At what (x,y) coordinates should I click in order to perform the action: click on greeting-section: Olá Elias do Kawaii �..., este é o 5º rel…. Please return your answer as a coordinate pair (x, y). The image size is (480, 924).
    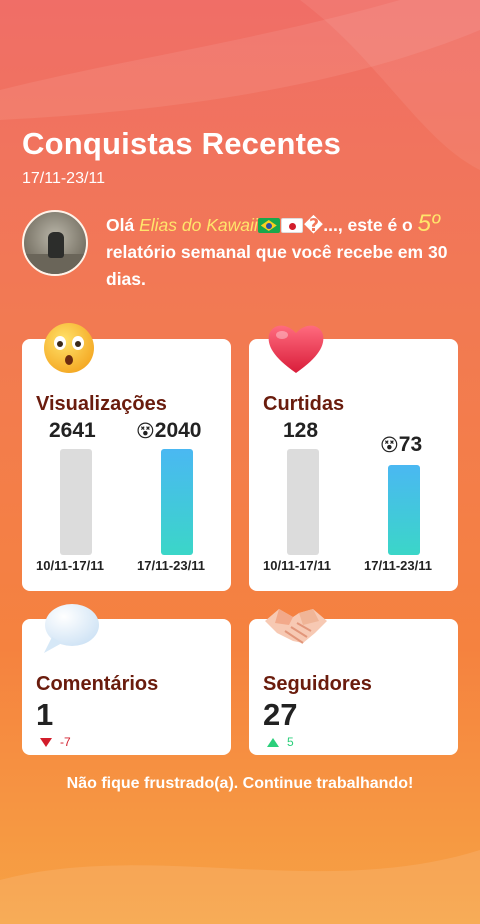
    Looking at the image, I should click on (242, 253).